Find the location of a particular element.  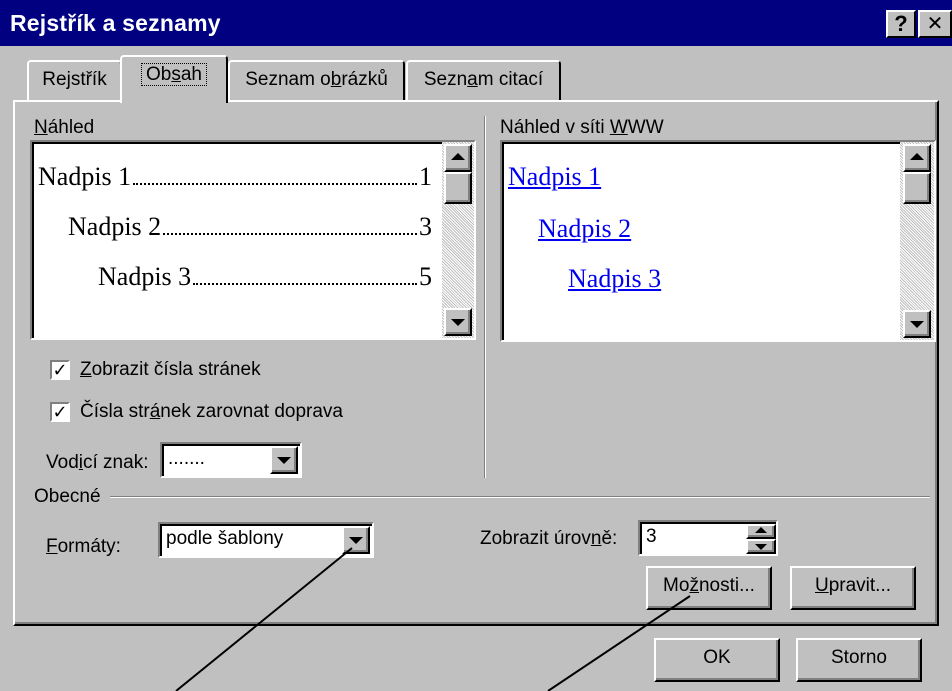

formats-label: Formáty: is located at coordinates (83, 546).